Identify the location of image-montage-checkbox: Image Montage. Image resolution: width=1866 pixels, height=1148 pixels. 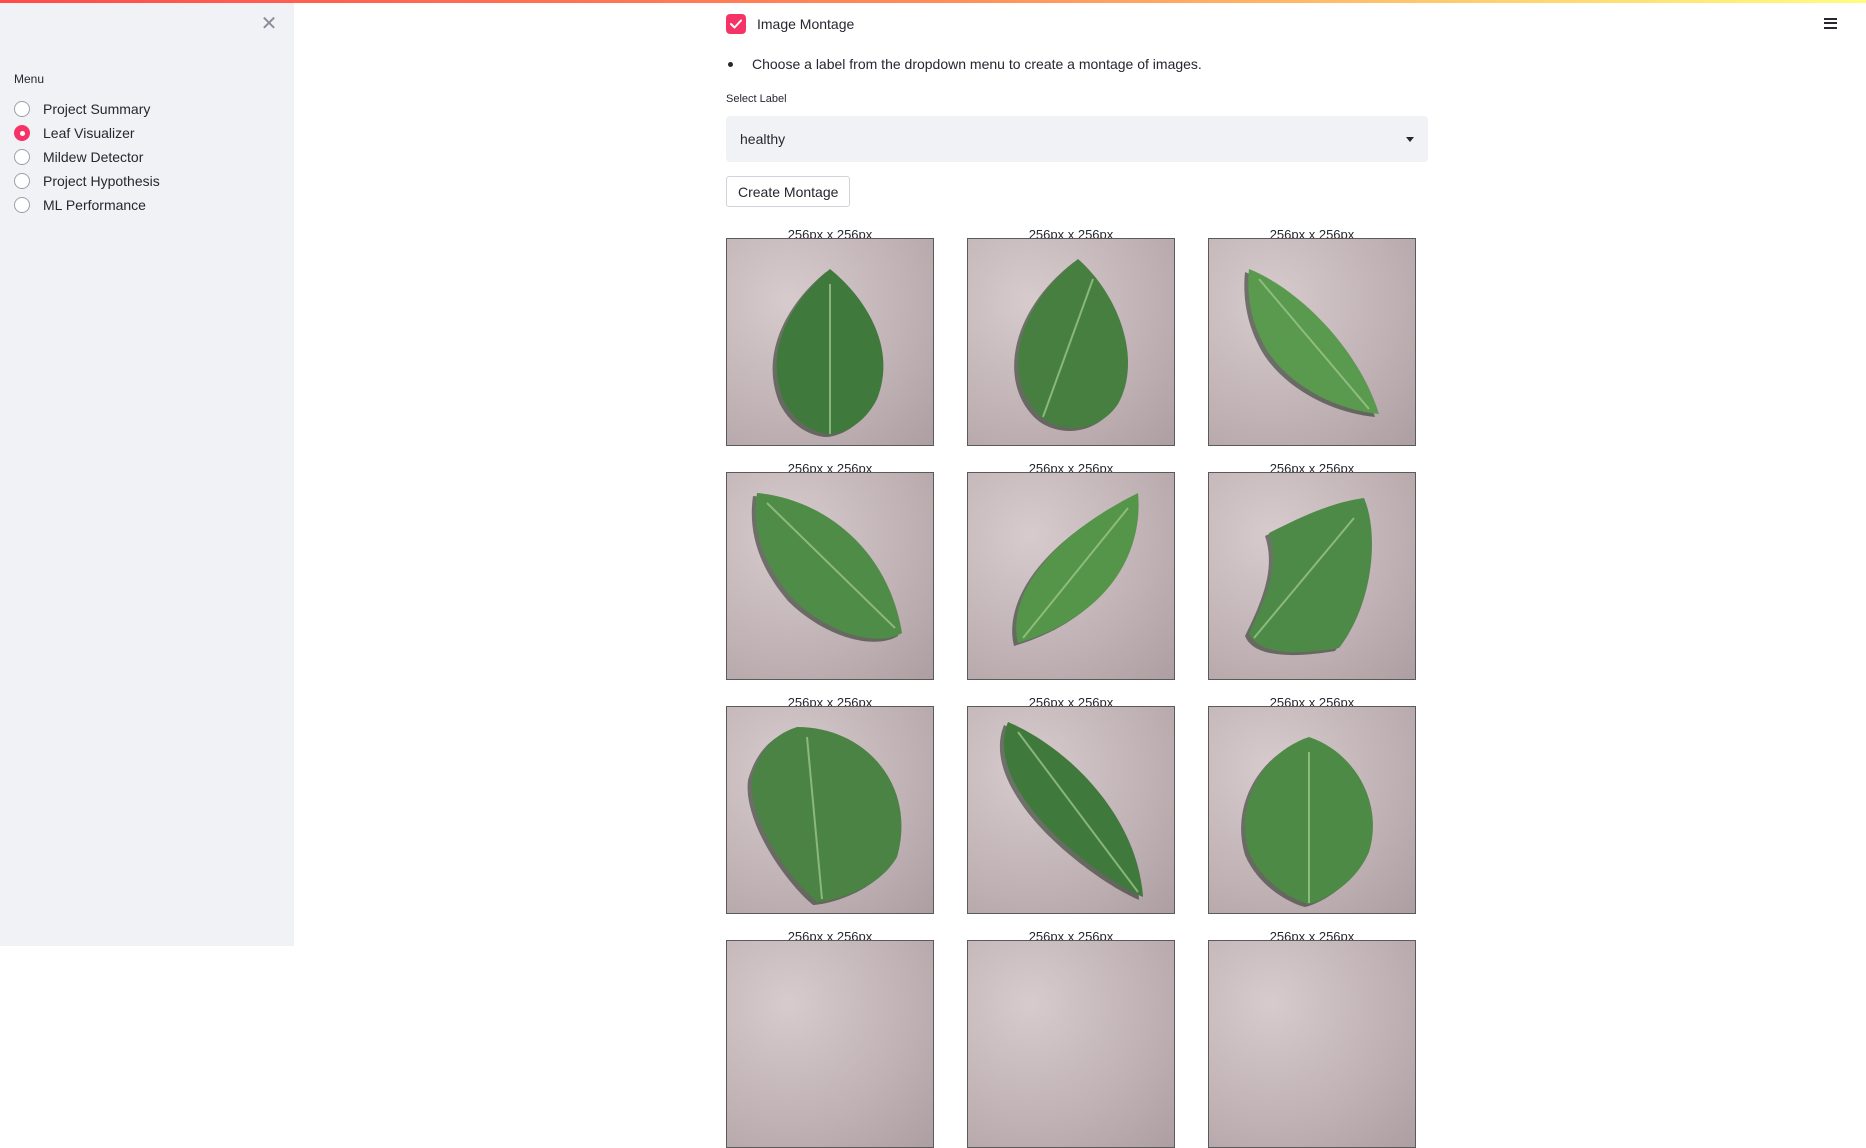
(790, 24).